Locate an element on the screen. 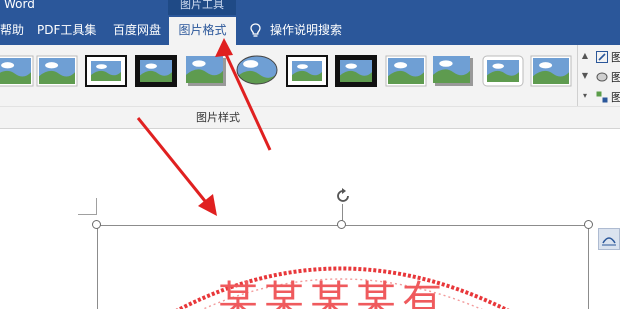  rotate-handle-icon is located at coordinates (343, 196).